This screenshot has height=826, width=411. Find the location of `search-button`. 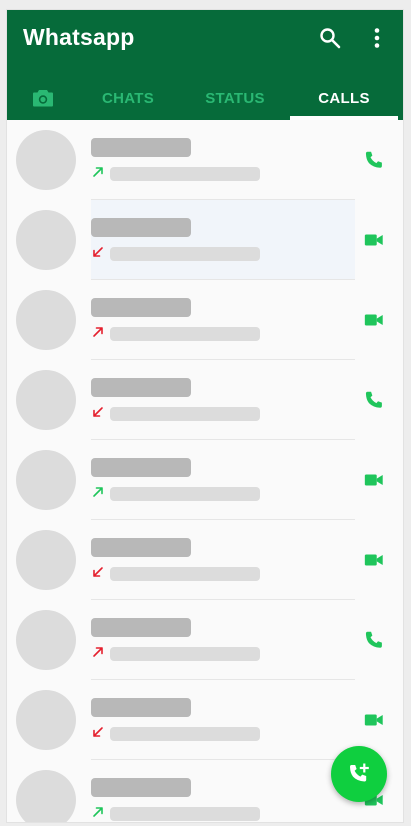

search-button is located at coordinates (330, 38).